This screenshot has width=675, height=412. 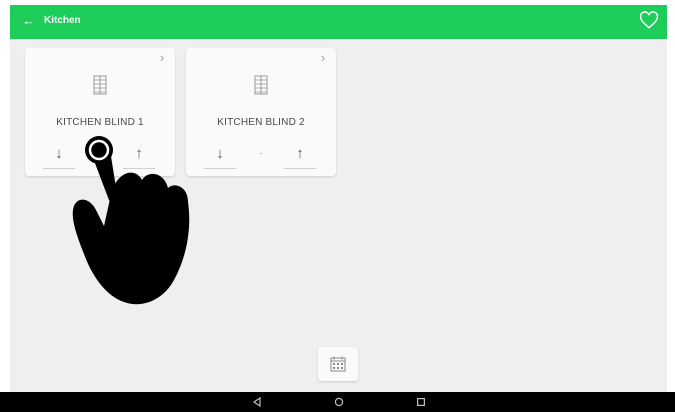 What do you see at coordinates (300, 155) in the screenshot?
I see `blind-up-button: ↑` at bounding box center [300, 155].